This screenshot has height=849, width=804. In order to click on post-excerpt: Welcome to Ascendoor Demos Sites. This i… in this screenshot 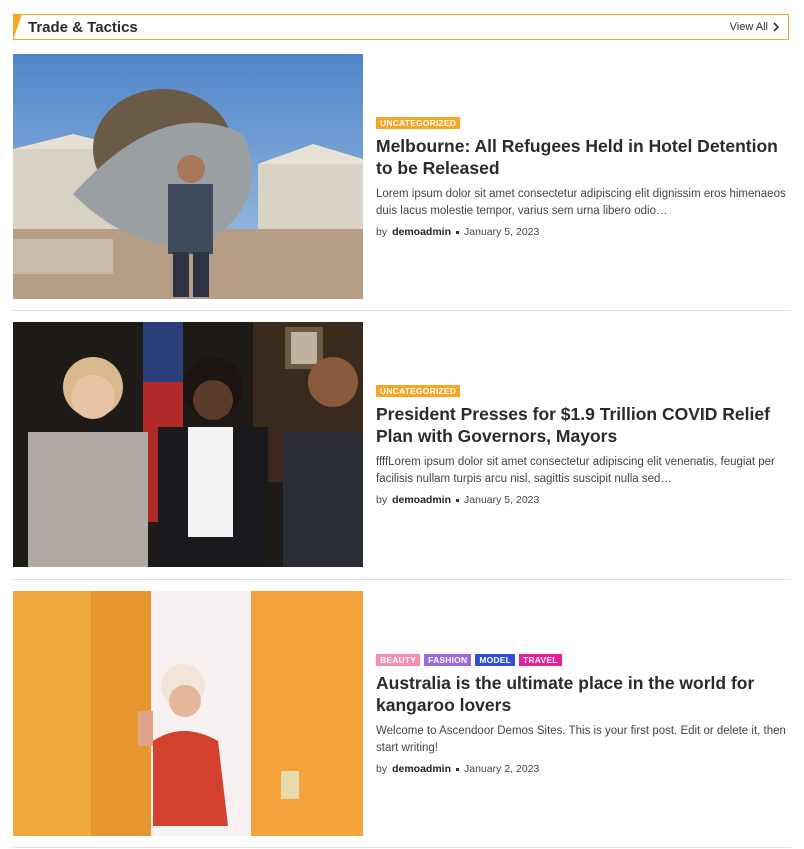, I will do `click(581, 739)`.